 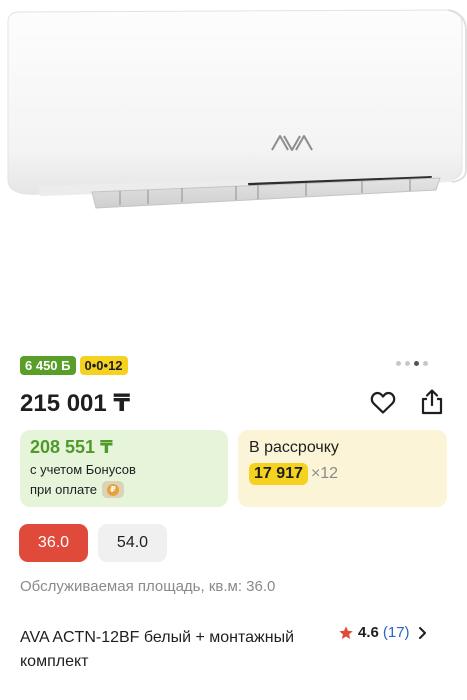 I want to click on payment-caption: при оплате ₽, so click(x=77, y=489).